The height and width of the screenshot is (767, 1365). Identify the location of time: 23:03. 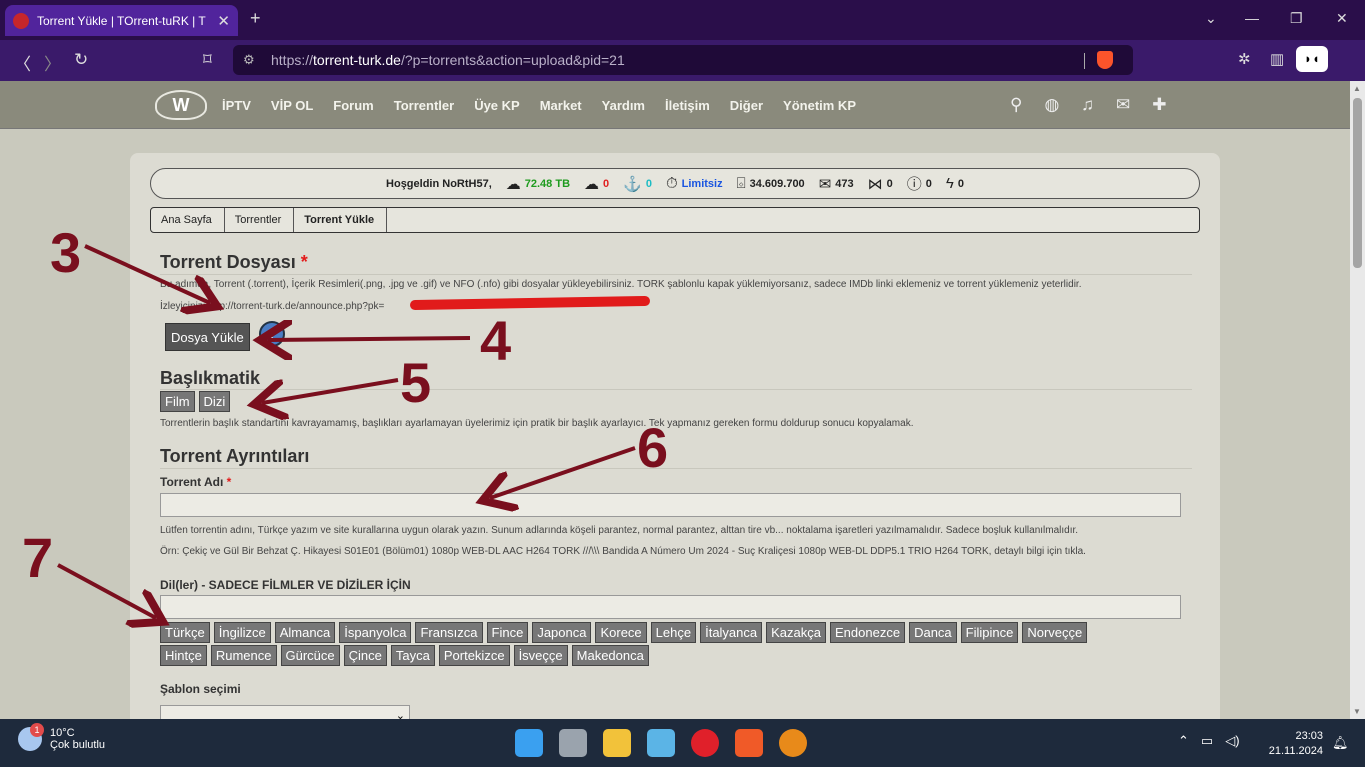
(1309, 736).